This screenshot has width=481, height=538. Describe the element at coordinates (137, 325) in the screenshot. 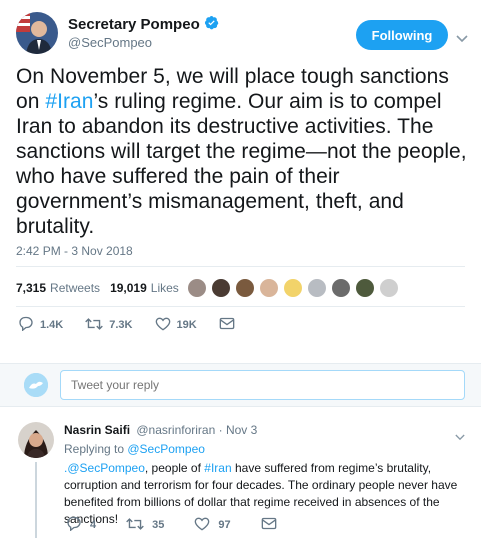

I see `tweet-actions: 1.4K 7.3K 19K` at that location.